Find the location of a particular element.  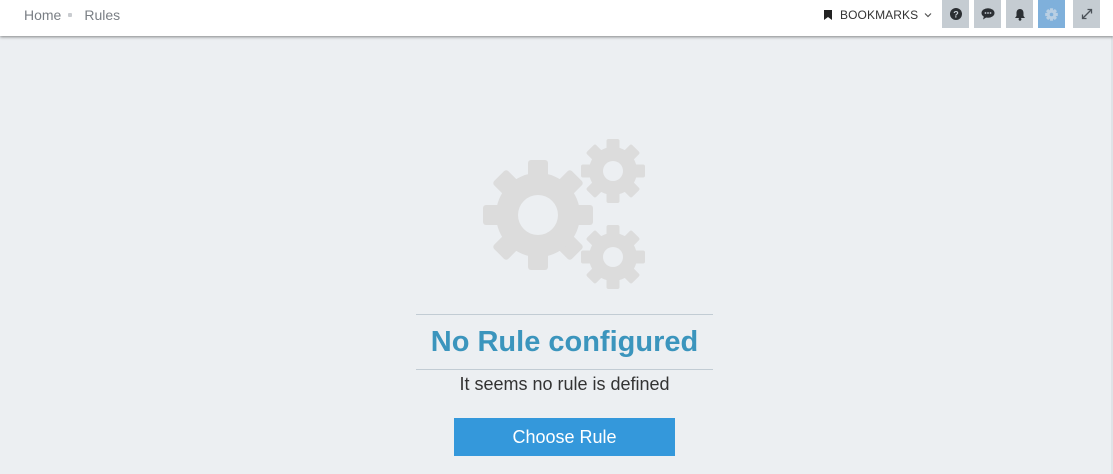

notifications-button is located at coordinates (1019, 14).